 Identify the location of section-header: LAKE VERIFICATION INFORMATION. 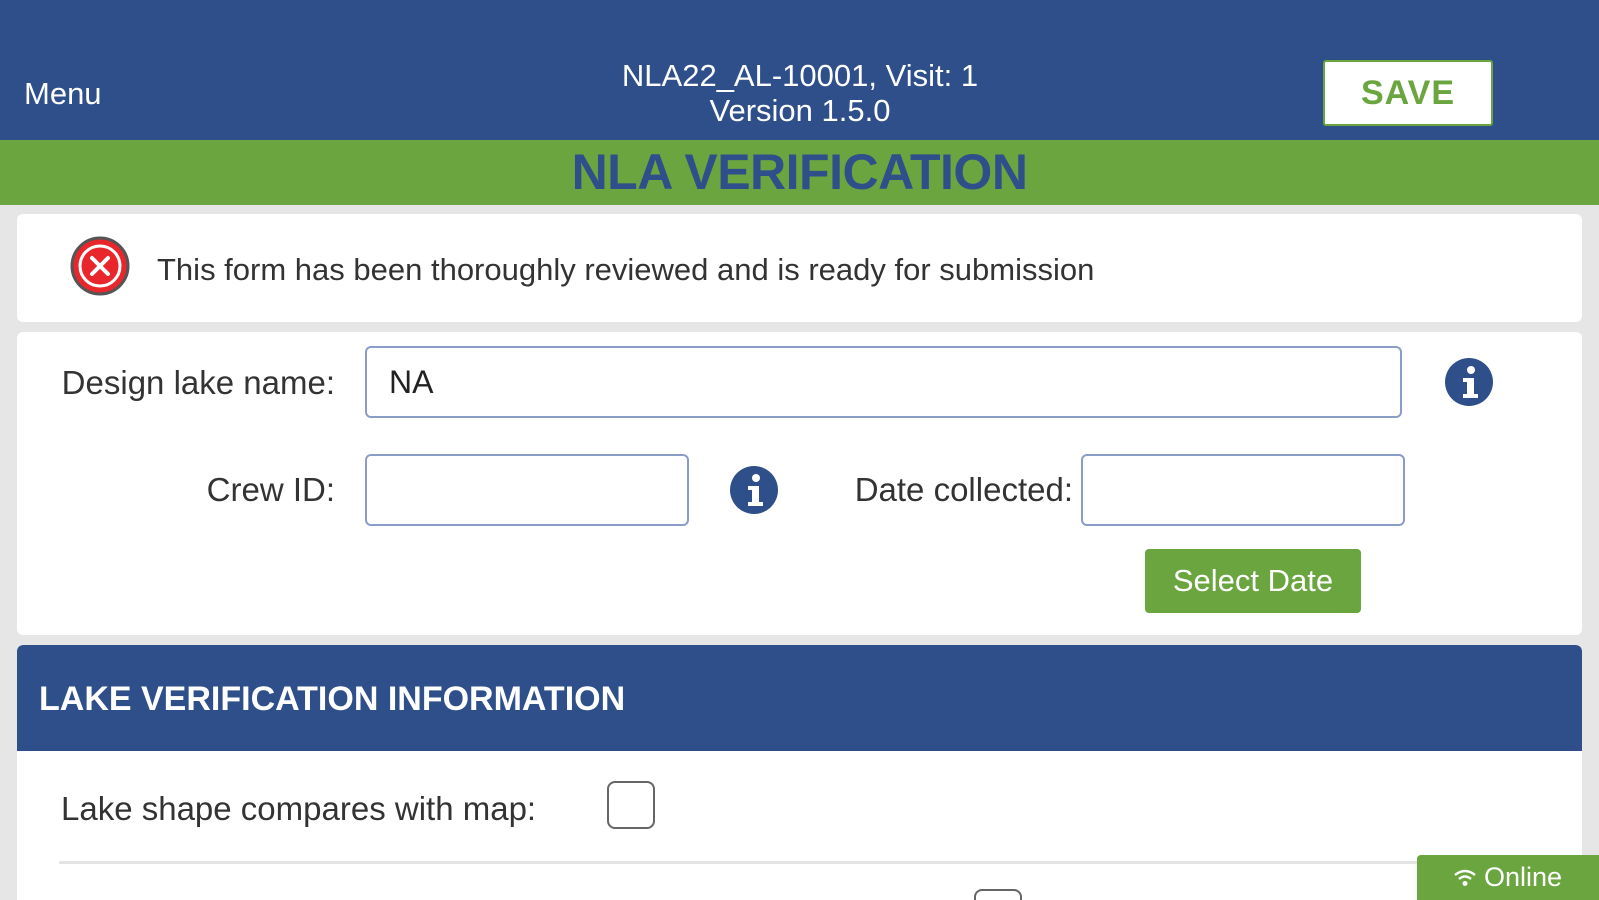
(799, 698).